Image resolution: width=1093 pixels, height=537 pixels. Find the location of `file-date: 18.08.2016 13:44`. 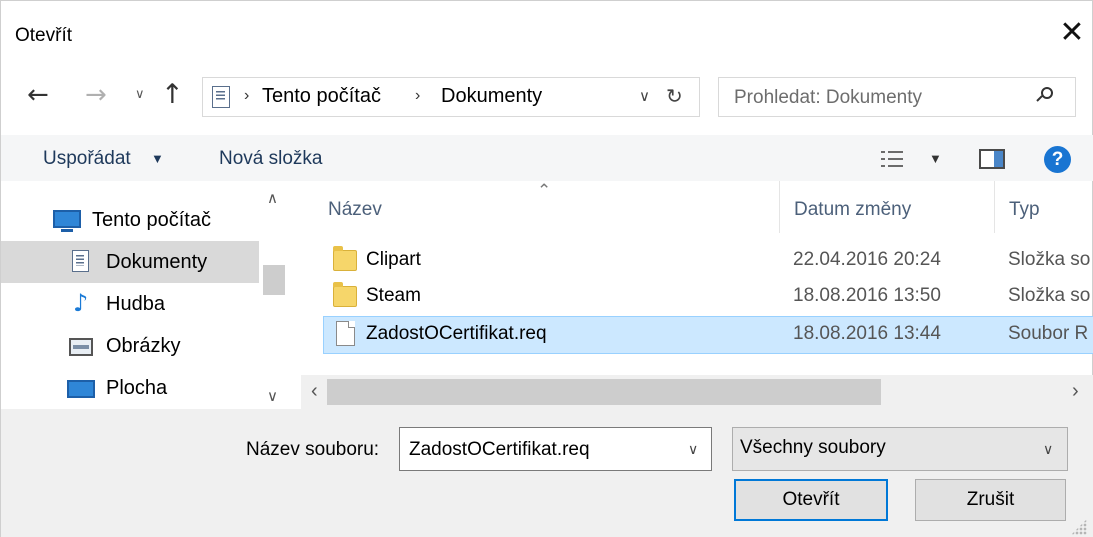

file-date: 18.08.2016 13:44 is located at coordinates (867, 333).